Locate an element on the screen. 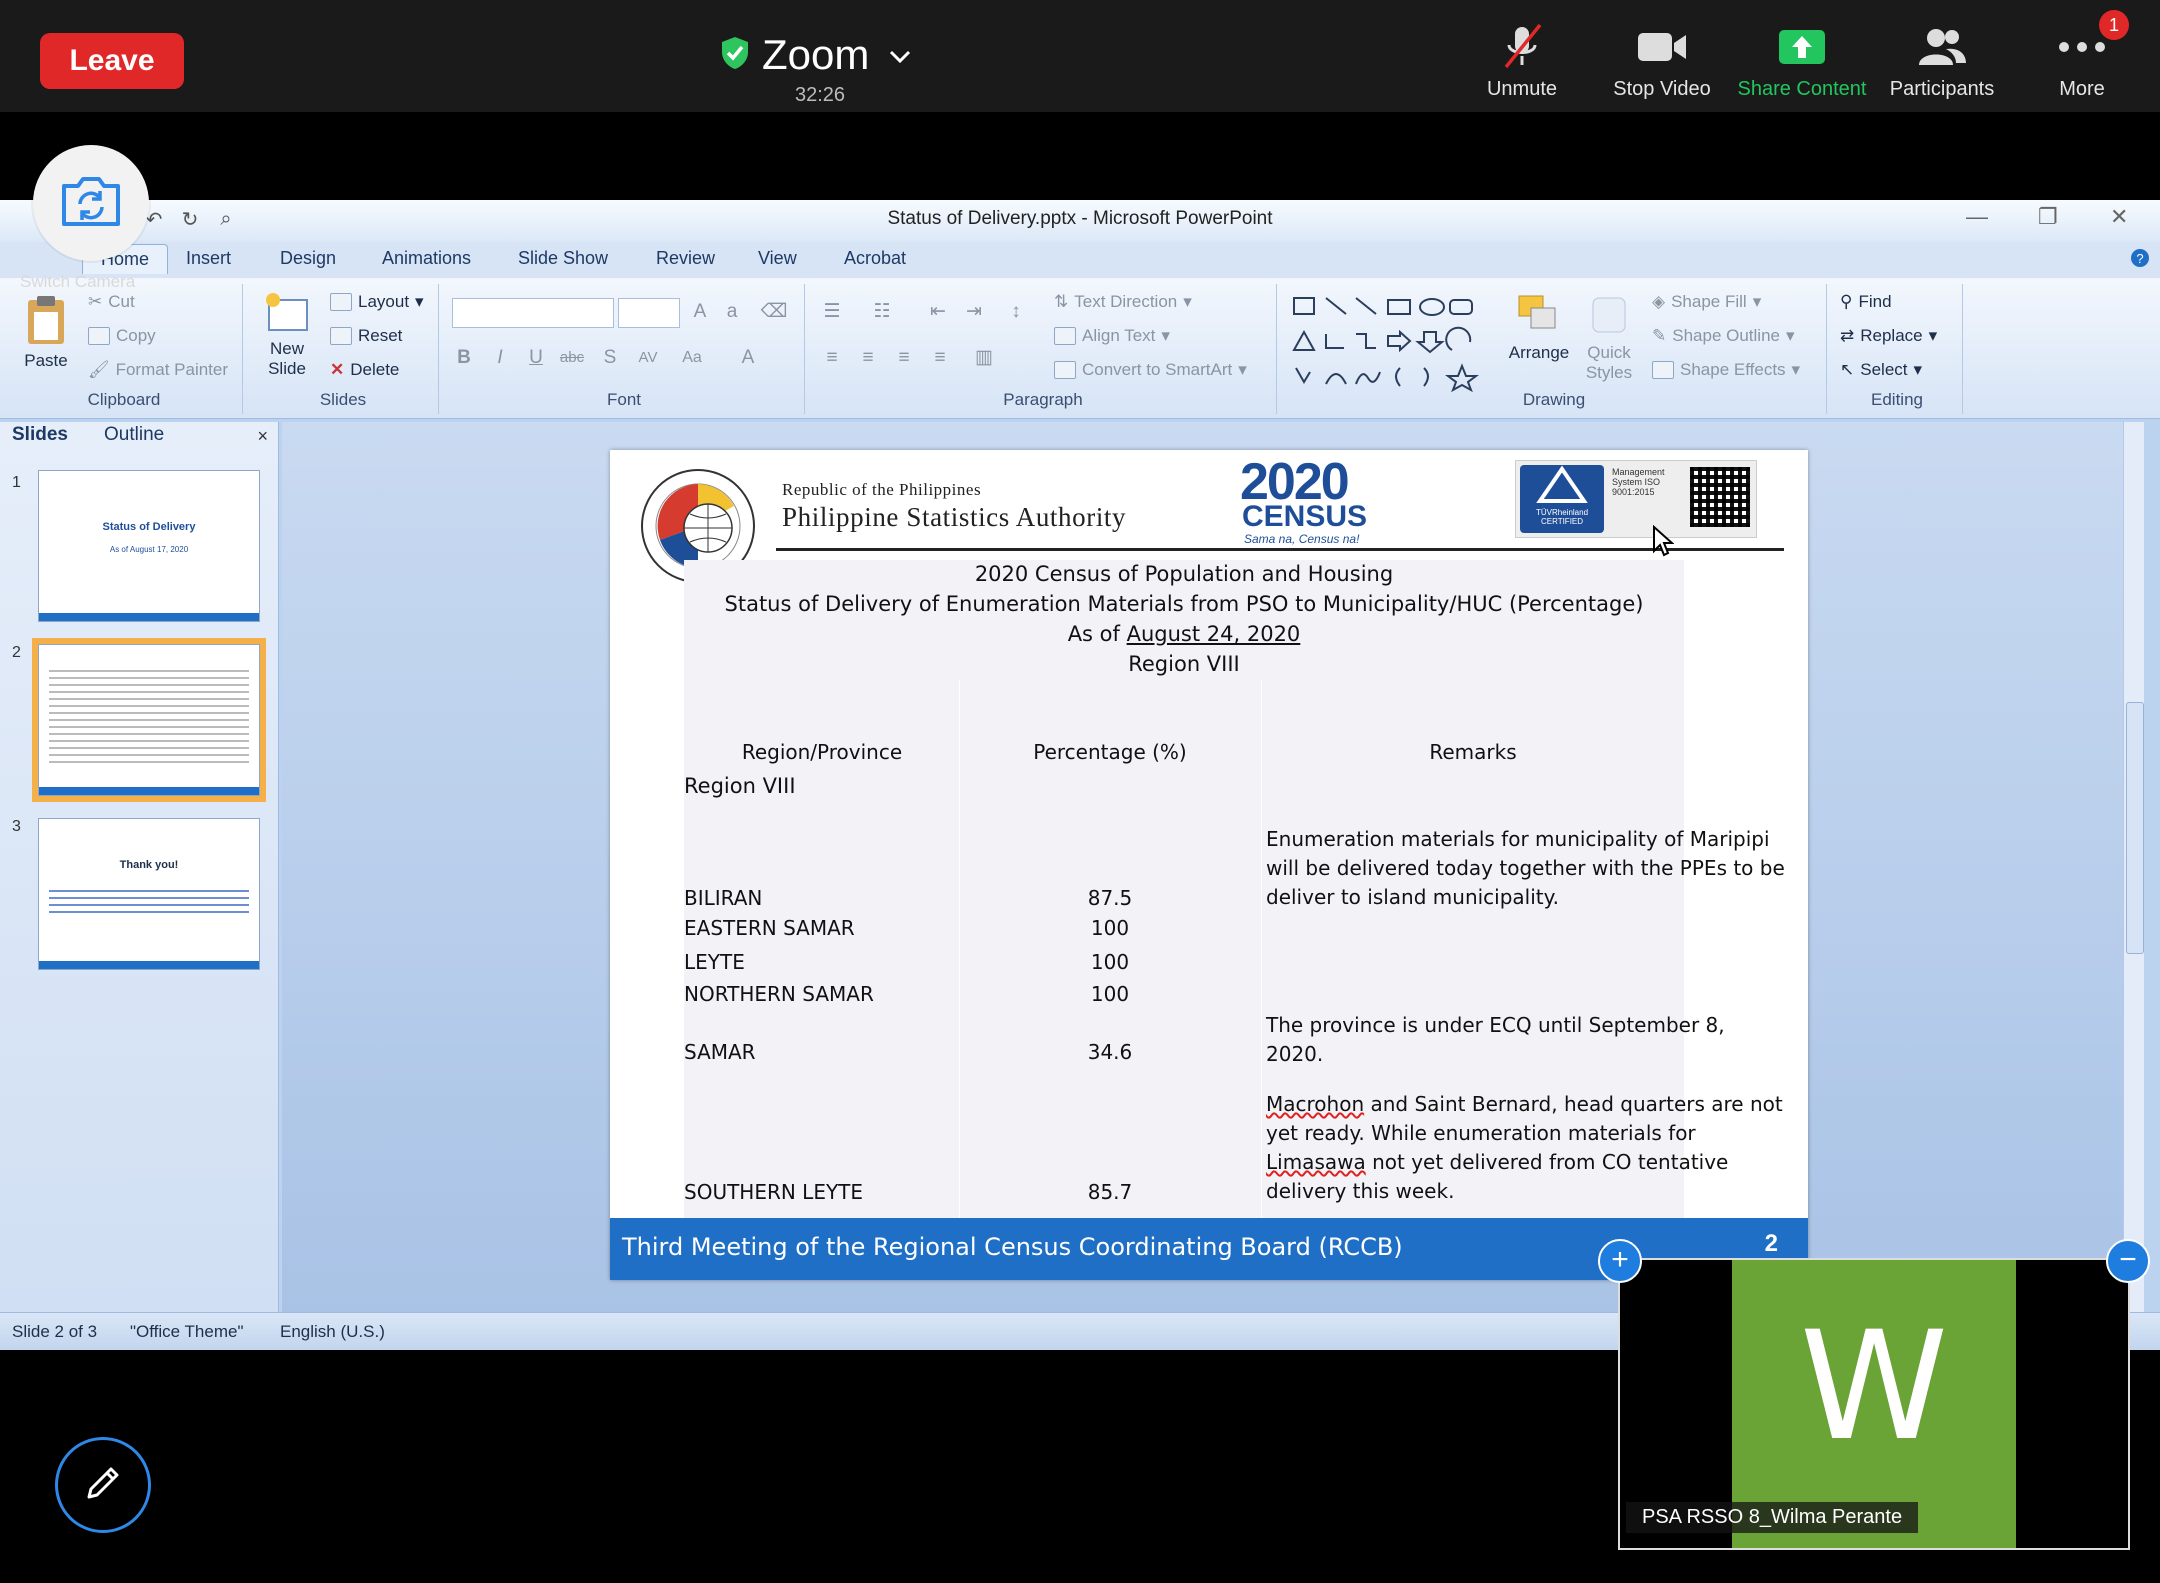  increase-indent-icon: ⇥ is located at coordinates (974, 312).